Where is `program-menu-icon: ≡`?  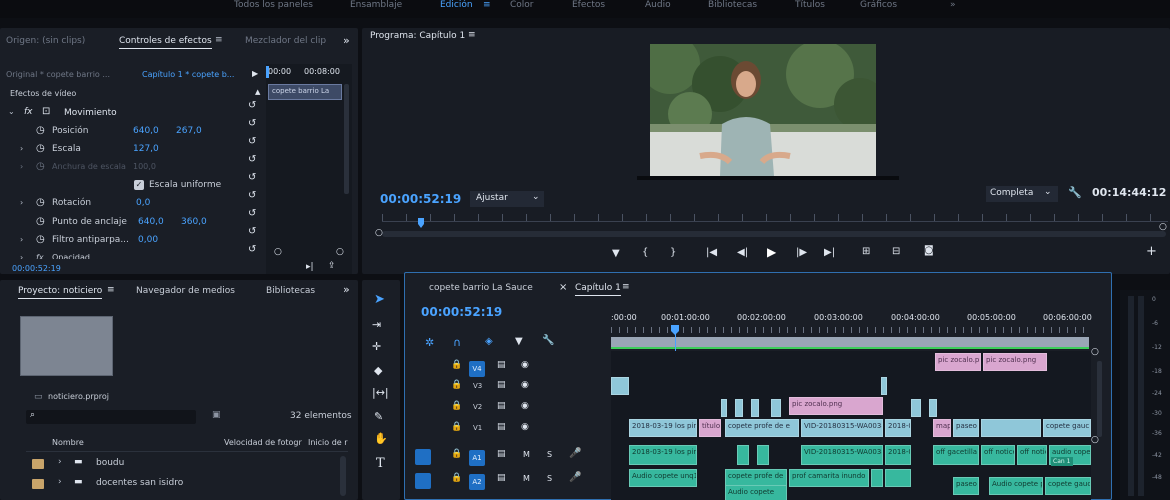 program-menu-icon: ≡ is located at coordinates (472, 35).